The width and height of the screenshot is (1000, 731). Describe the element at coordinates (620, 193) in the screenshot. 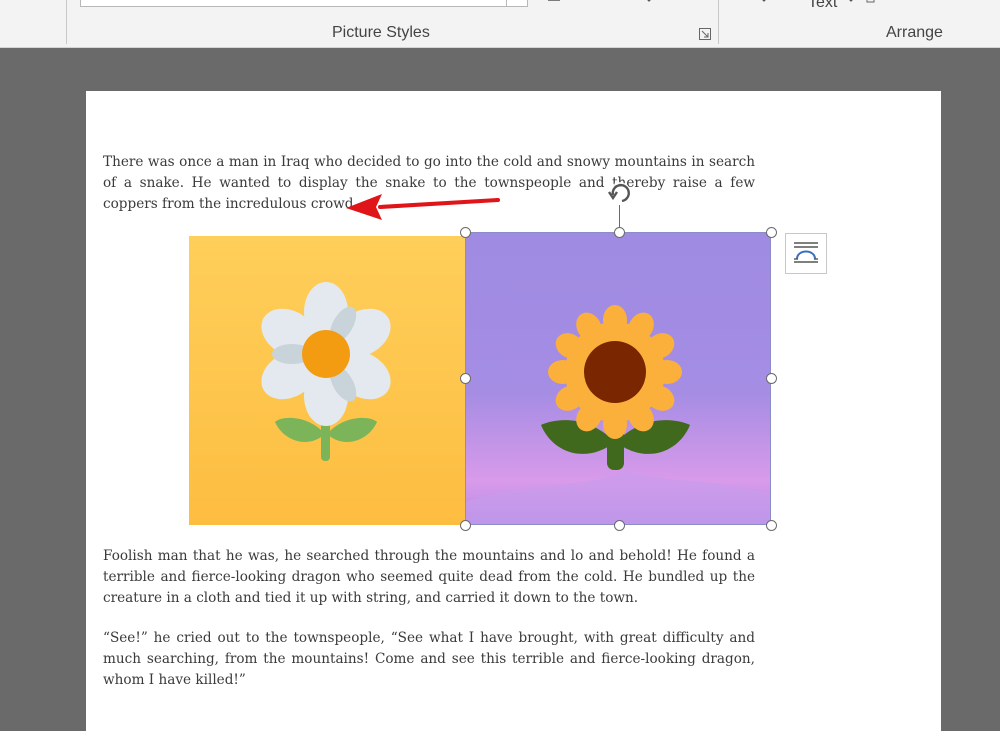

I see `rotate-handle-icon` at that location.